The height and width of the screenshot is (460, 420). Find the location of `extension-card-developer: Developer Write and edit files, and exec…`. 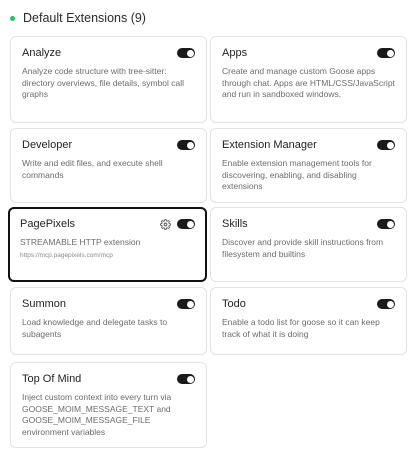

extension-card-developer: Developer Write and edit files, and exec… is located at coordinates (108, 165).